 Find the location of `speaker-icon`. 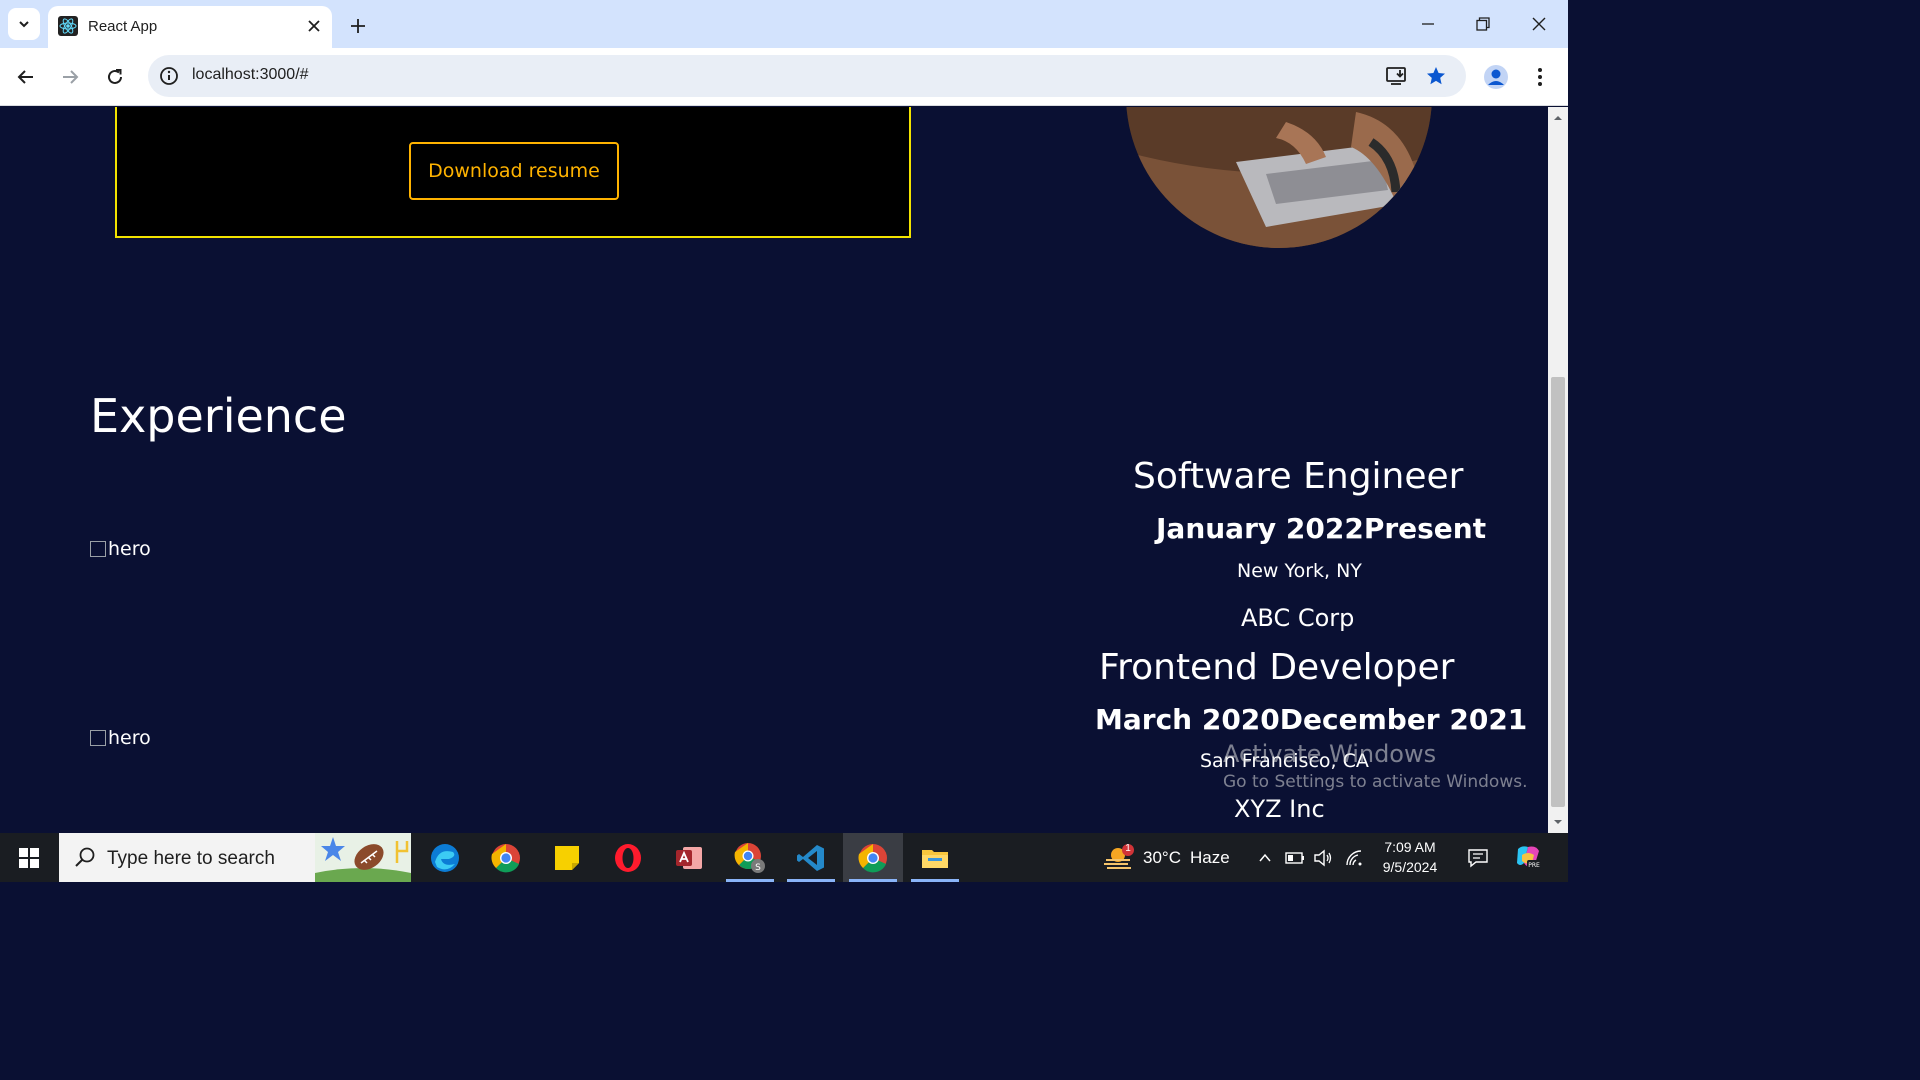

speaker-icon is located at coordinates (1323, 858).